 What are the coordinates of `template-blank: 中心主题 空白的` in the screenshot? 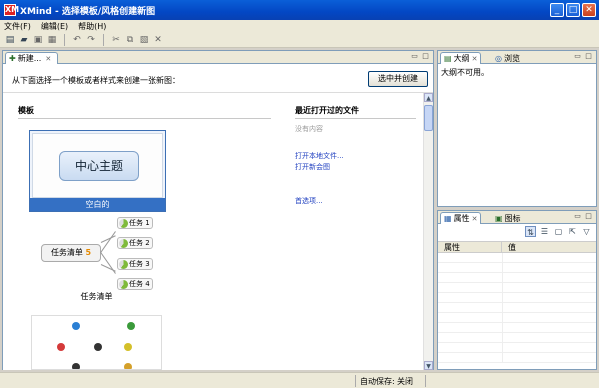 It's located at (97, 171).